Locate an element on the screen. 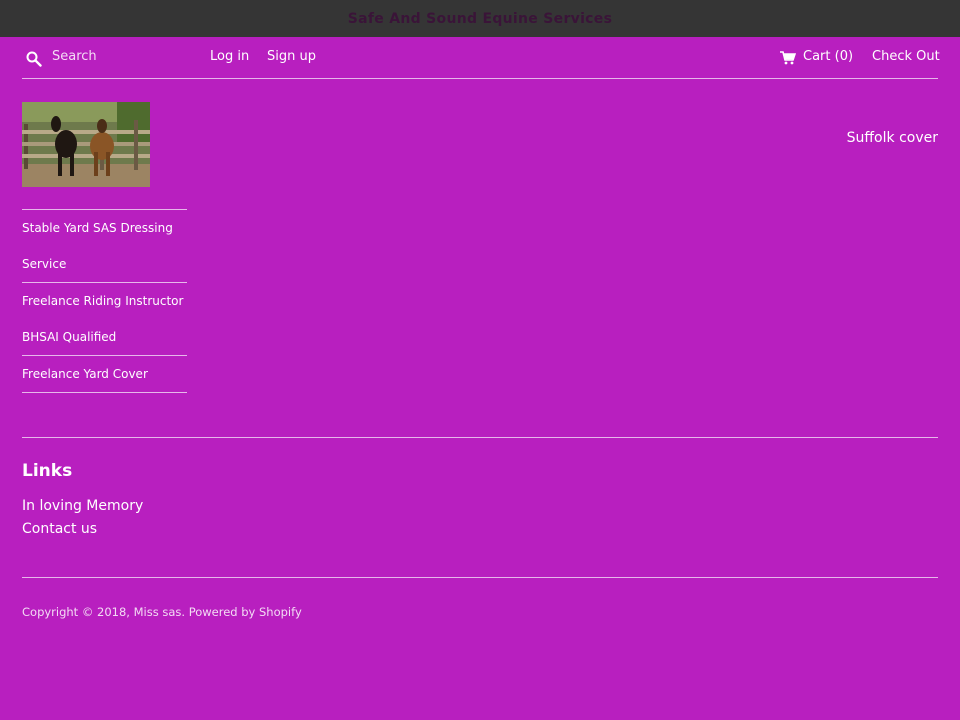 Image resolution: width=960 pixels, height=720 pixels. copyright-owner-link: Miss sas is located at coordinates (158, 612).